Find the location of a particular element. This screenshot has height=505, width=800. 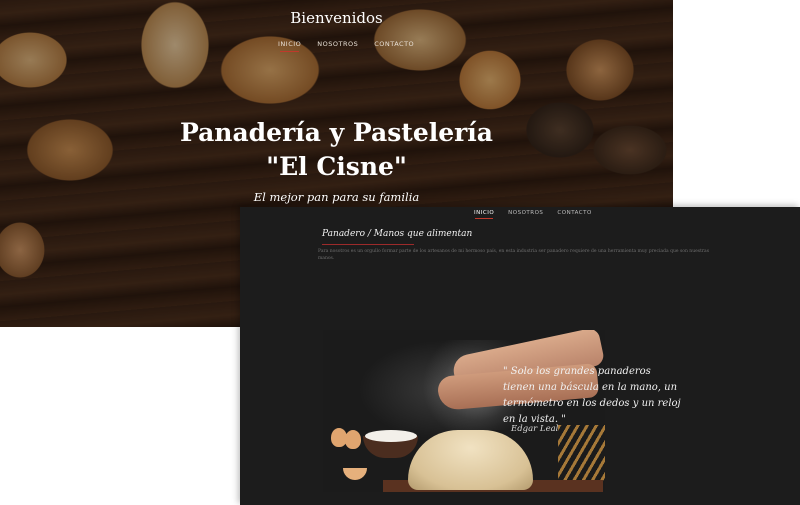

hero-subtitle: El mejor pan para su familia is located at coordinates (336, 197).